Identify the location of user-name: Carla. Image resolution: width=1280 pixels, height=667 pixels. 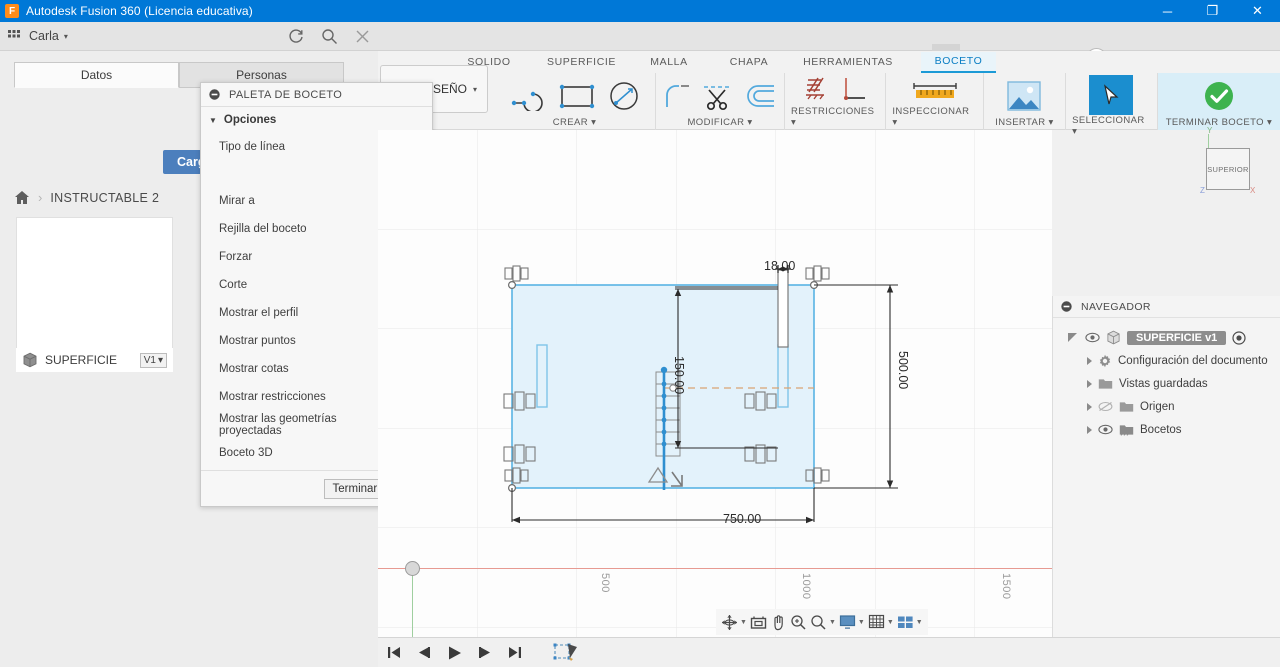
(44, 36).